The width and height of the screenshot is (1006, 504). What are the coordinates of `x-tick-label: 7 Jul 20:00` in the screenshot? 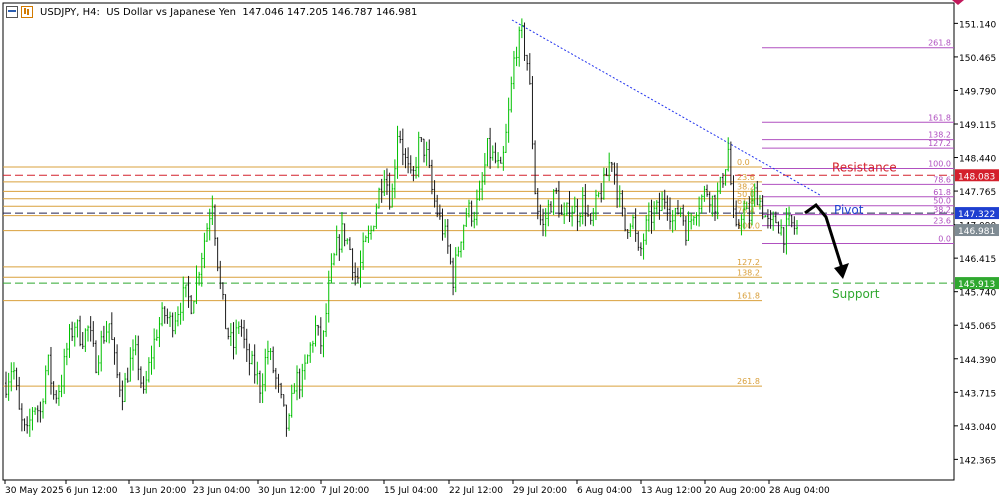 It's located at (345, 491).